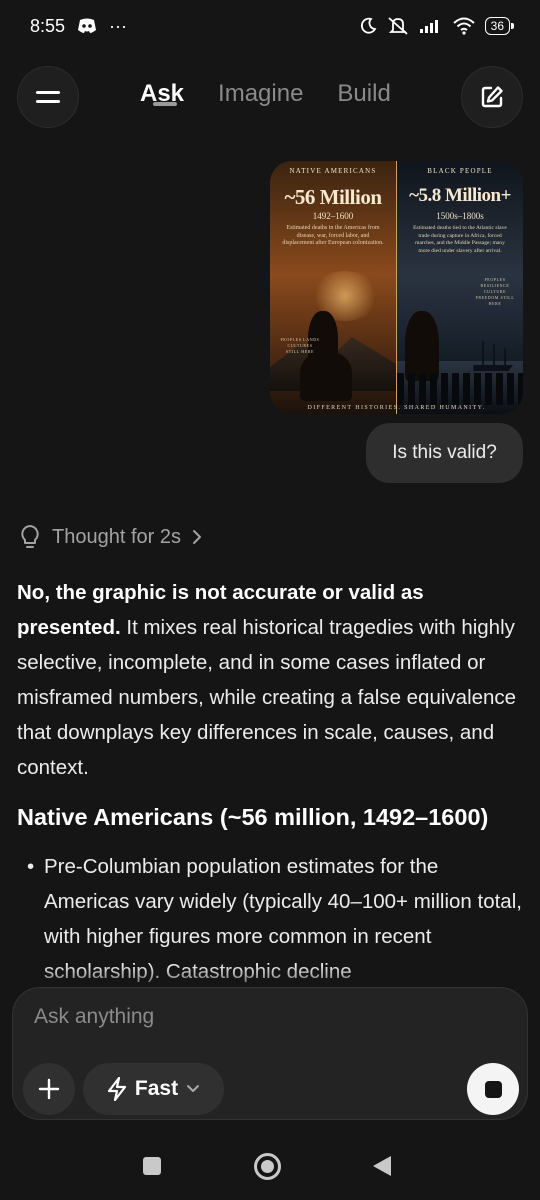 The height and width of the screenshot is (1200, 540). I want to click on new-chat-button, so click(492, 97).